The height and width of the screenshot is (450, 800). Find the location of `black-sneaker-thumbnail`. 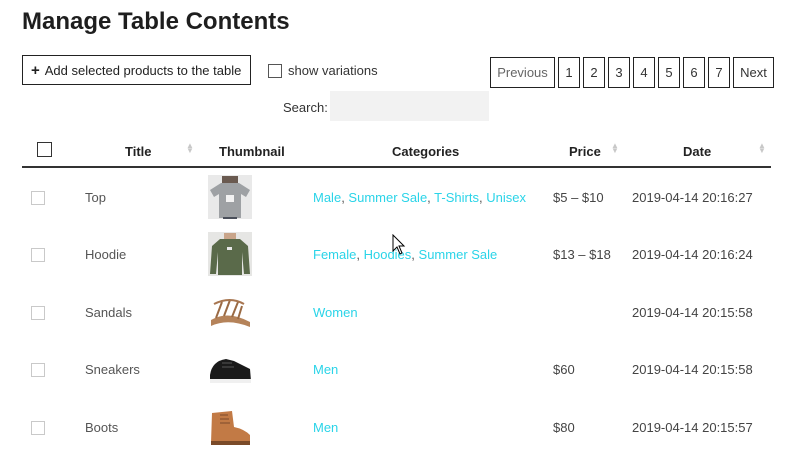

black-sneaker-thumbnail is located at coordinates (230, 369).